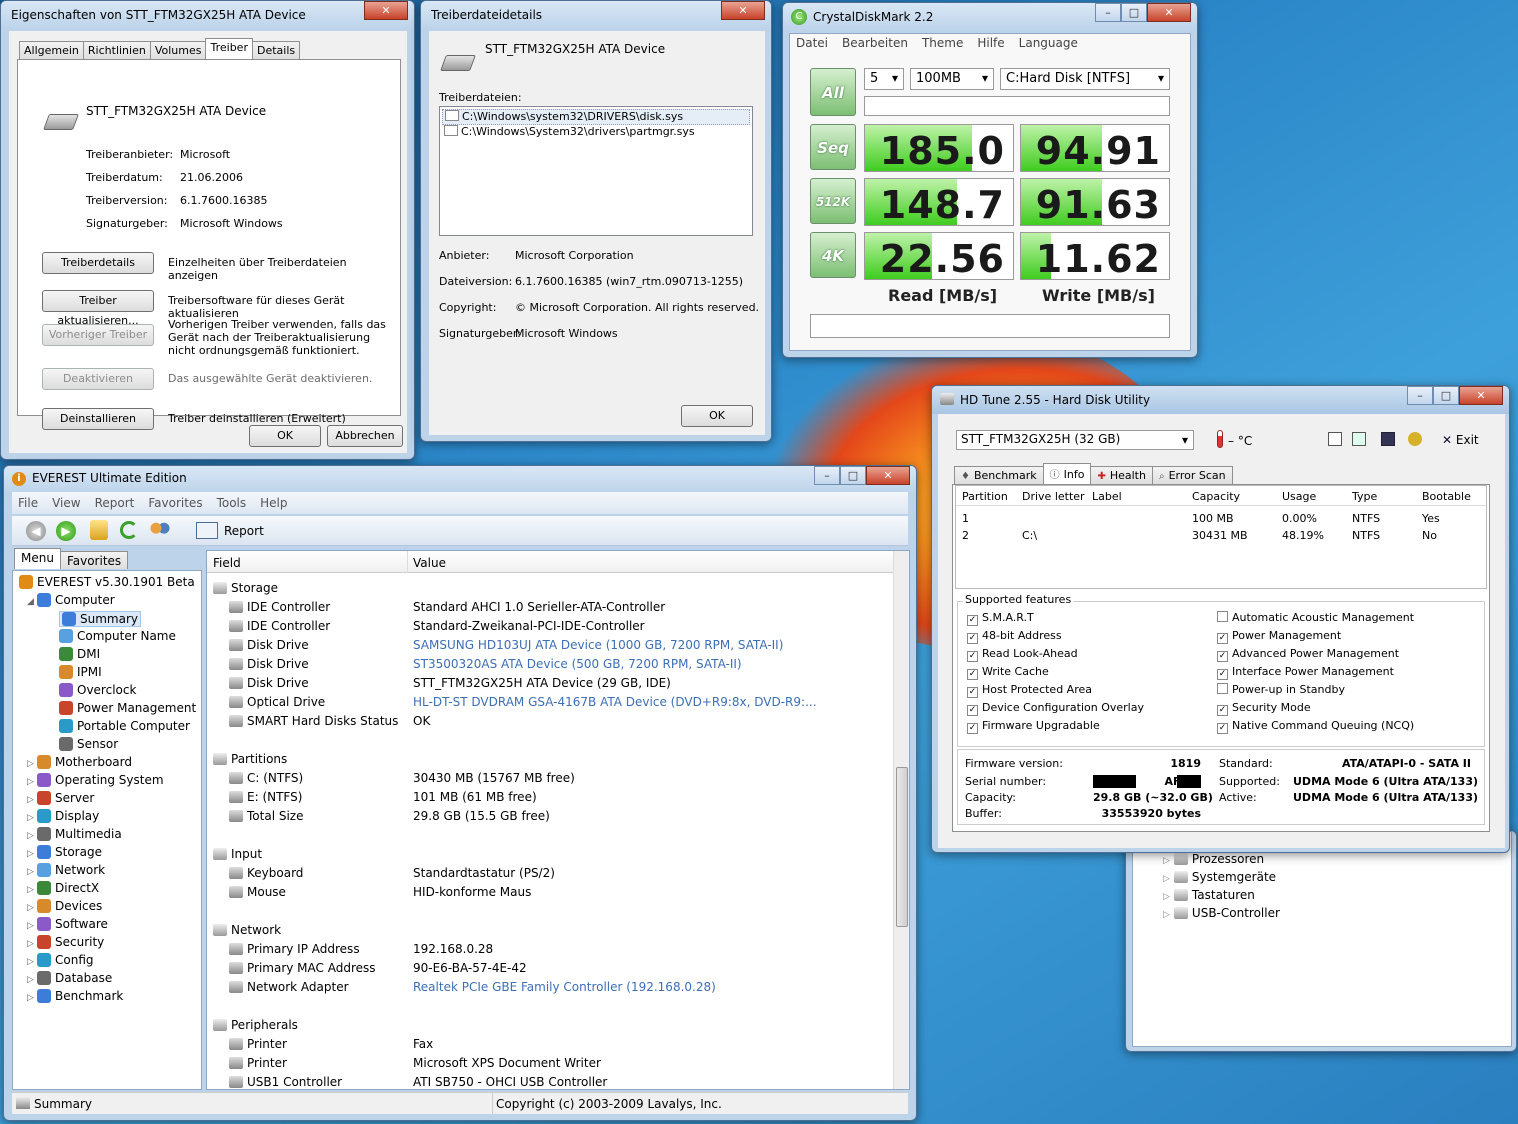  Describe the element at coordinates (69, 978) in the screenshot. I see `tree-item-database: ▷ Database` at that location.